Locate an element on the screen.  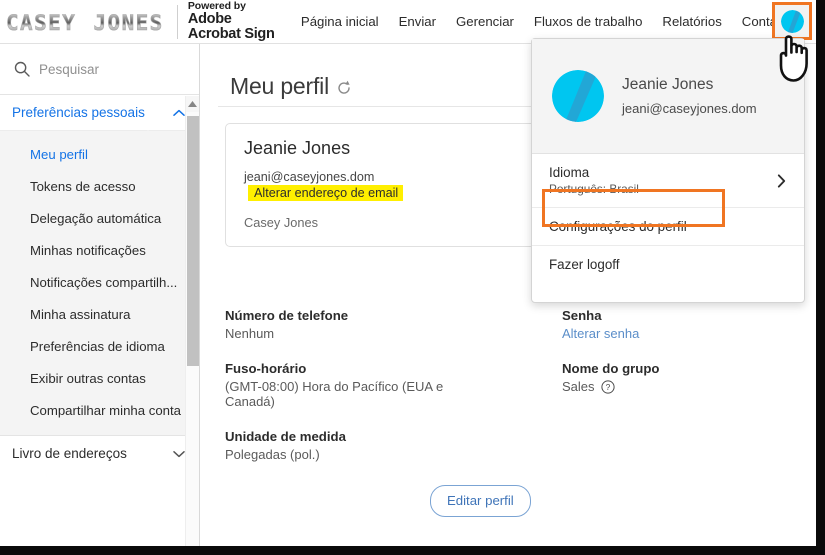
nav-pagina-inicial: Página inicial is located at coordinates (340, 21).